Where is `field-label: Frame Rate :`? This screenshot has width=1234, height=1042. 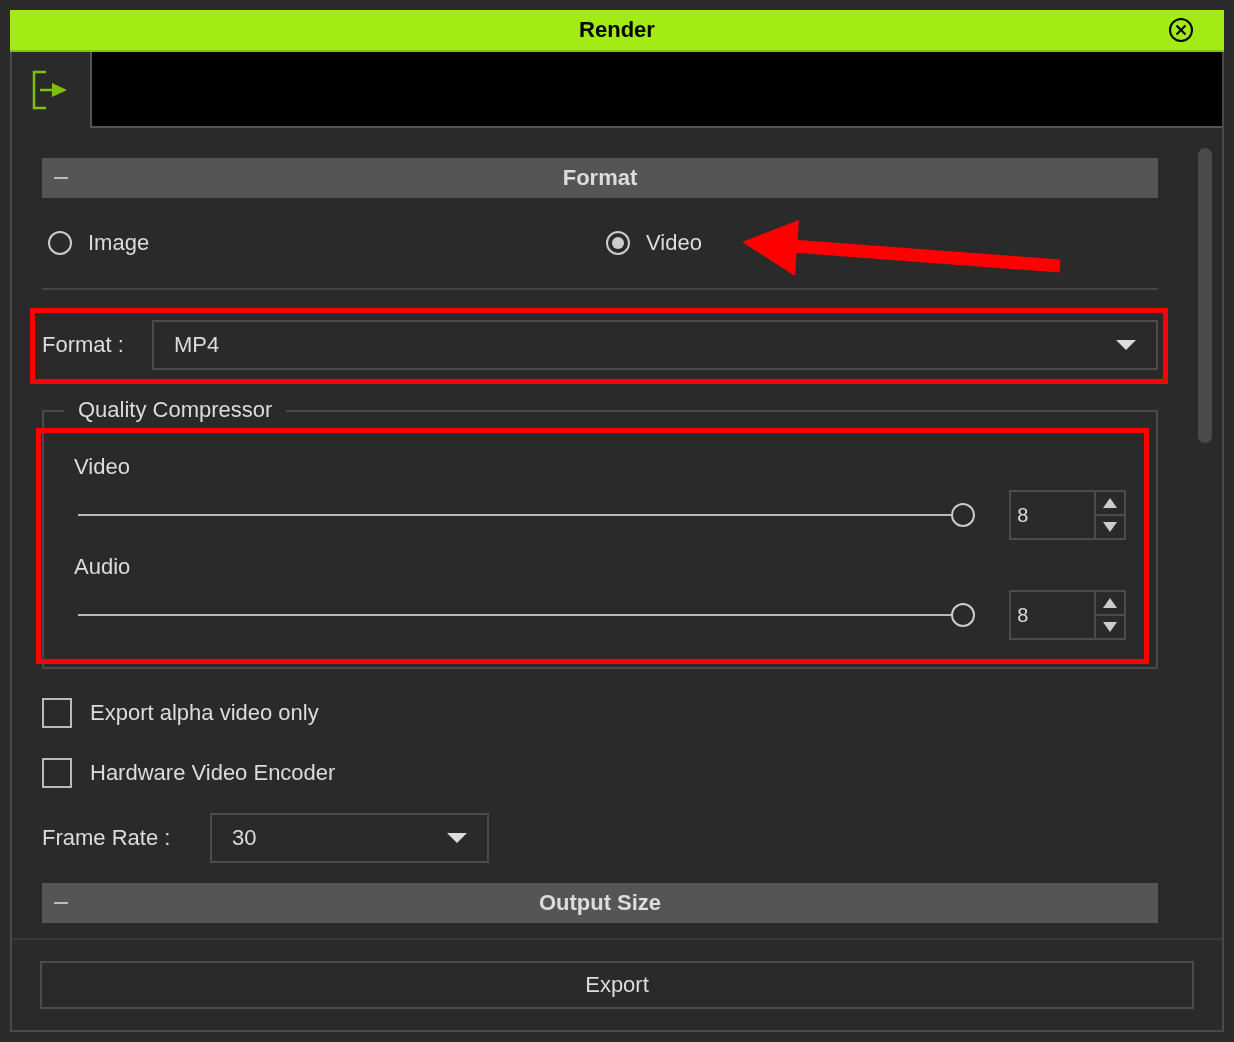 field-label: Frame Rate : is located at coordinates (107, 838).